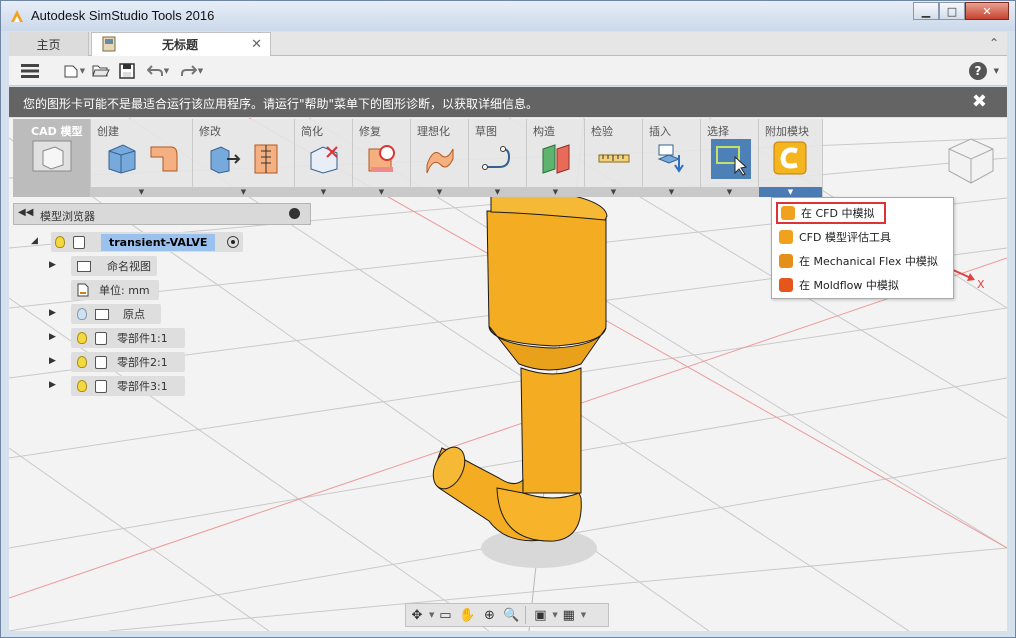  Describe the element at coordinates (486, 131) in the screenshot. I see `ribbon-label-sketch: 草图` at that location.